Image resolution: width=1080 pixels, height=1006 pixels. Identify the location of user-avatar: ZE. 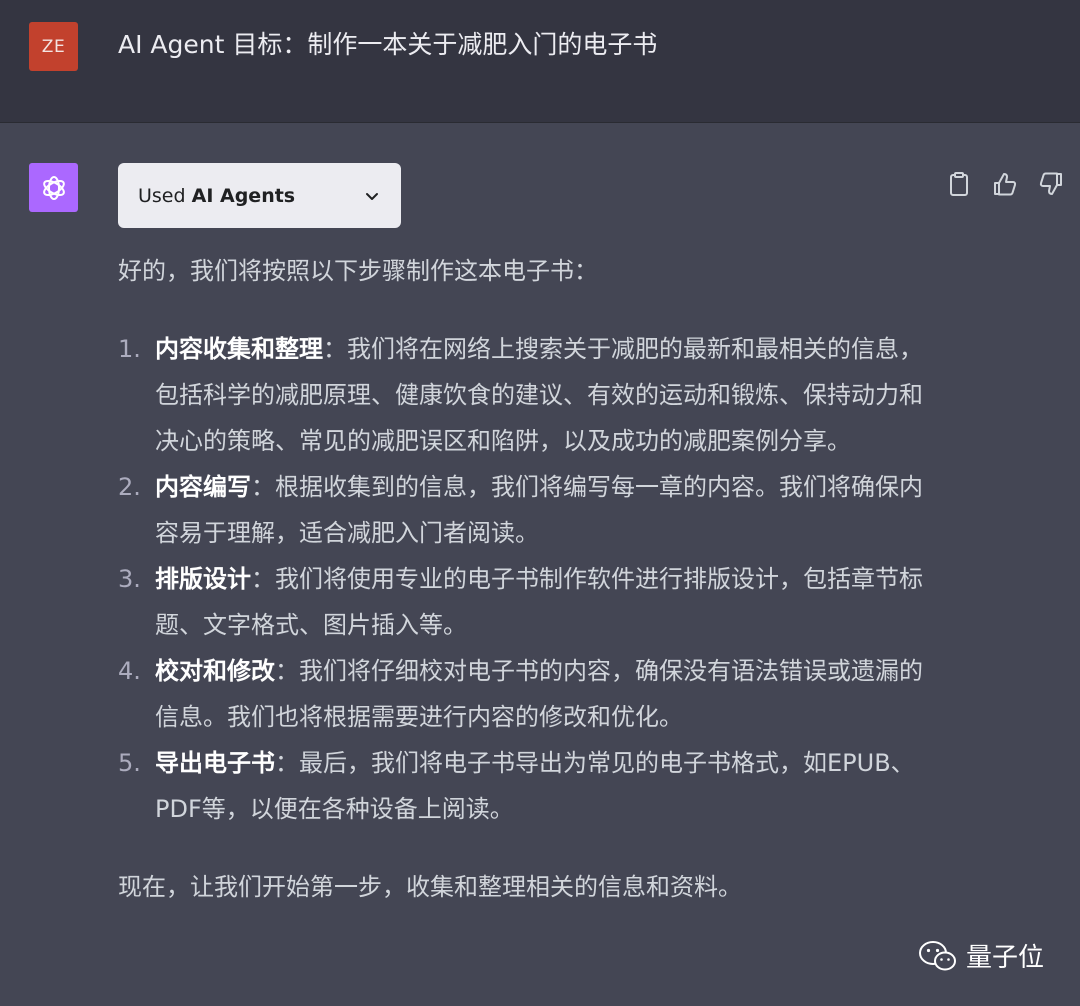
(53, 46).